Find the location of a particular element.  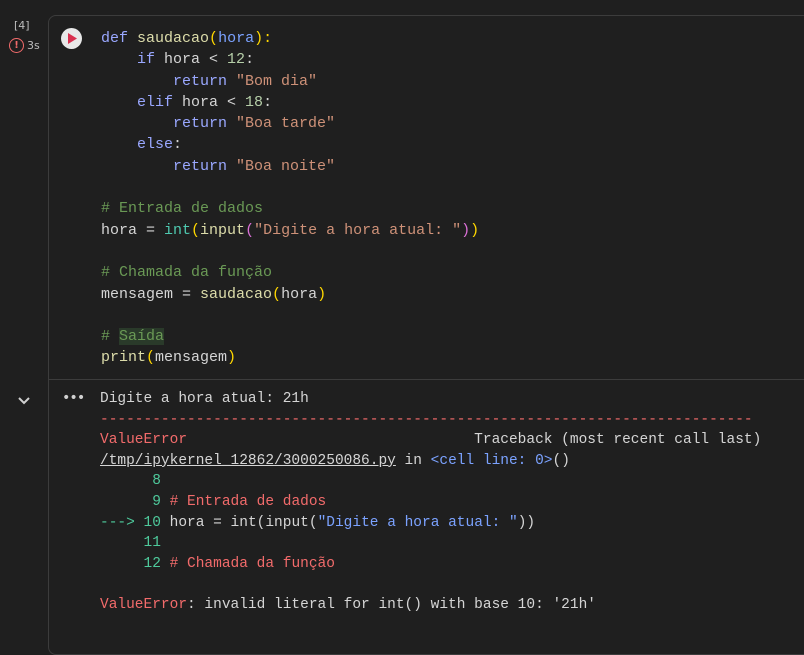

error-name: ValueError is located at coordinates (144, 440).